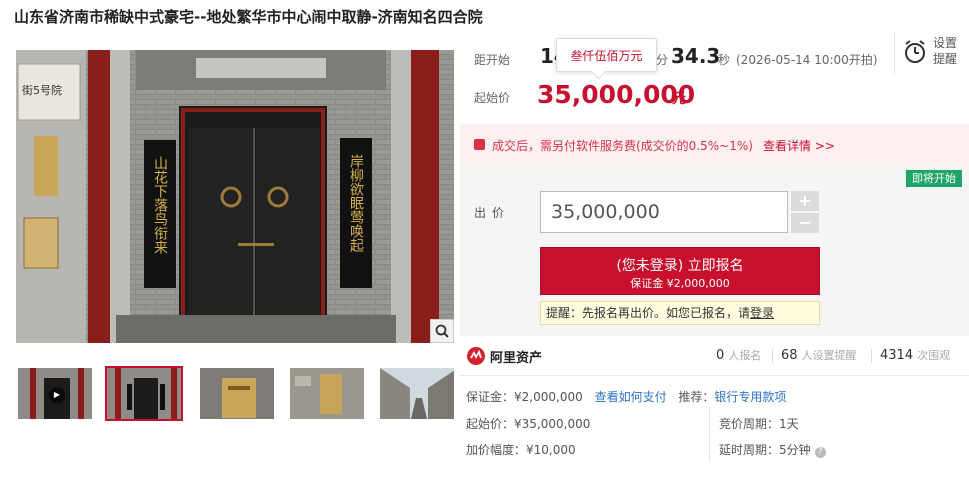 The image size is (969, 492). Describe the element at coordinates (749, 450) in the screenshot. I see `extend-cycle-label: 延时周期：` at that location.